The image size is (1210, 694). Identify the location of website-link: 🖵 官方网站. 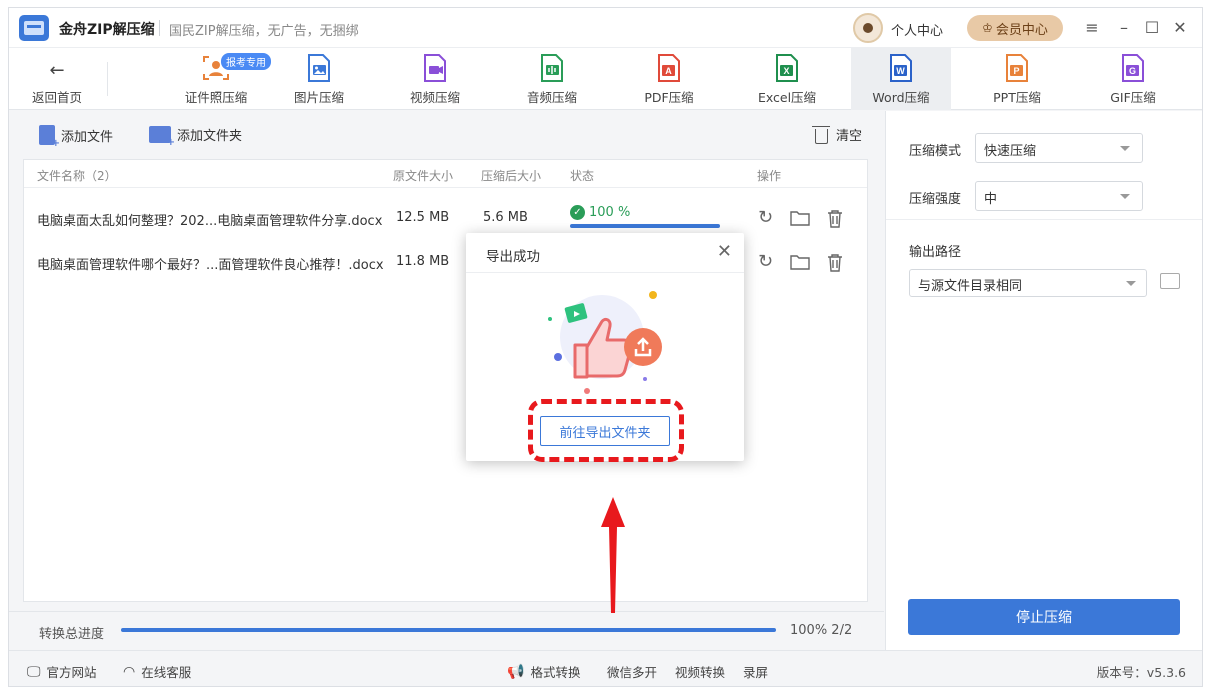
(62, 671).